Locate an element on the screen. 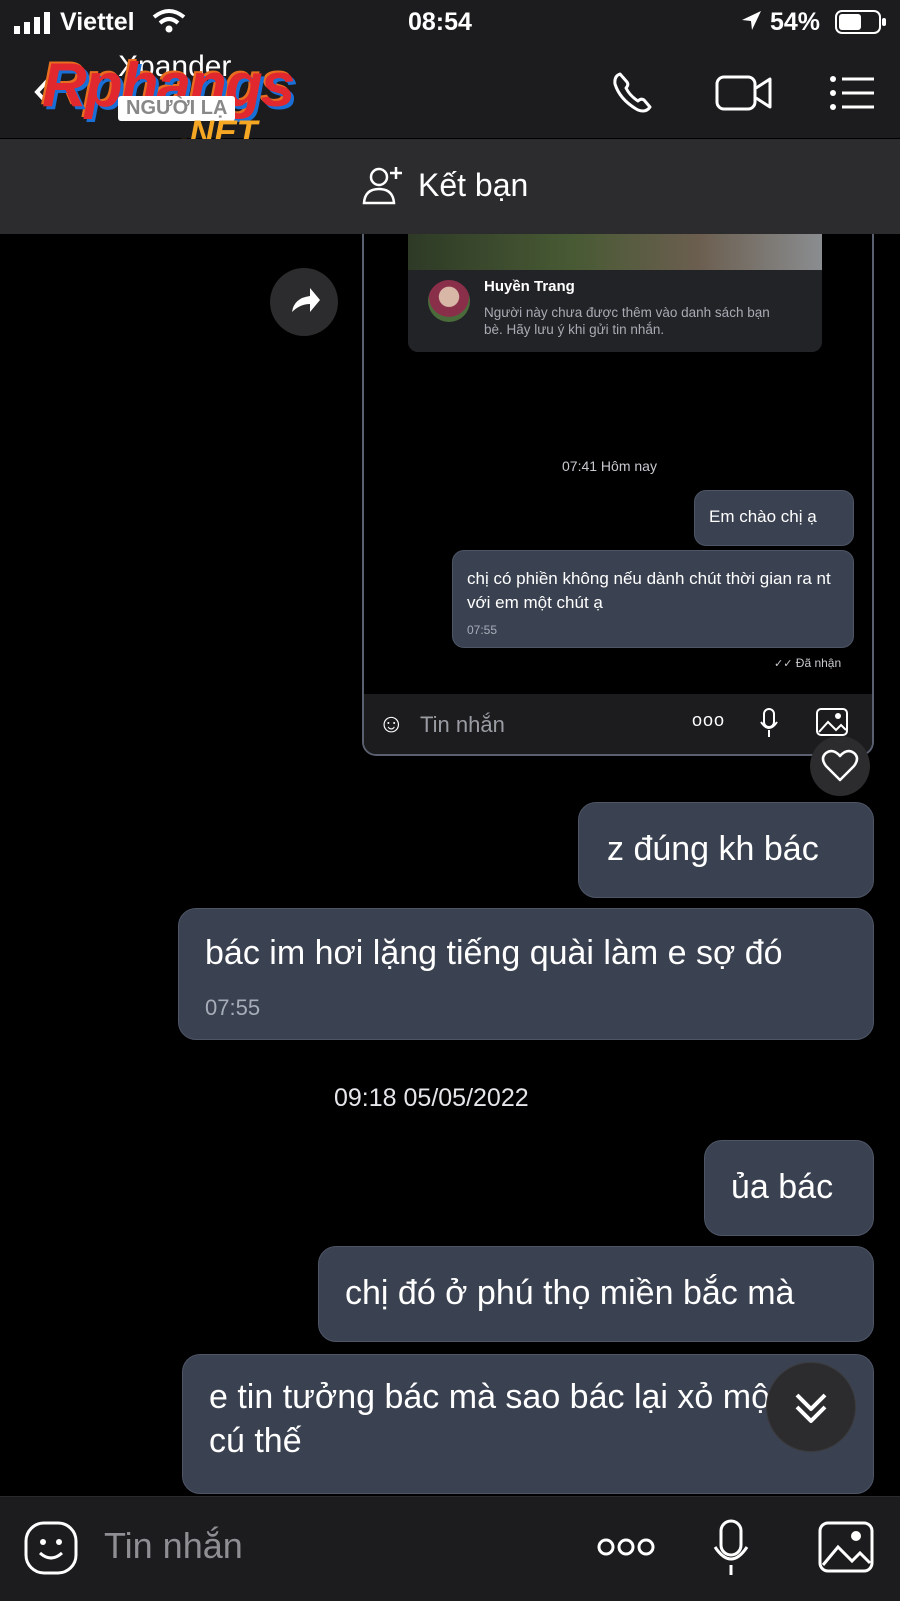 The height and width of the screenshot is (1601, 900). video-call-icon is located at coordinates (743, 93).